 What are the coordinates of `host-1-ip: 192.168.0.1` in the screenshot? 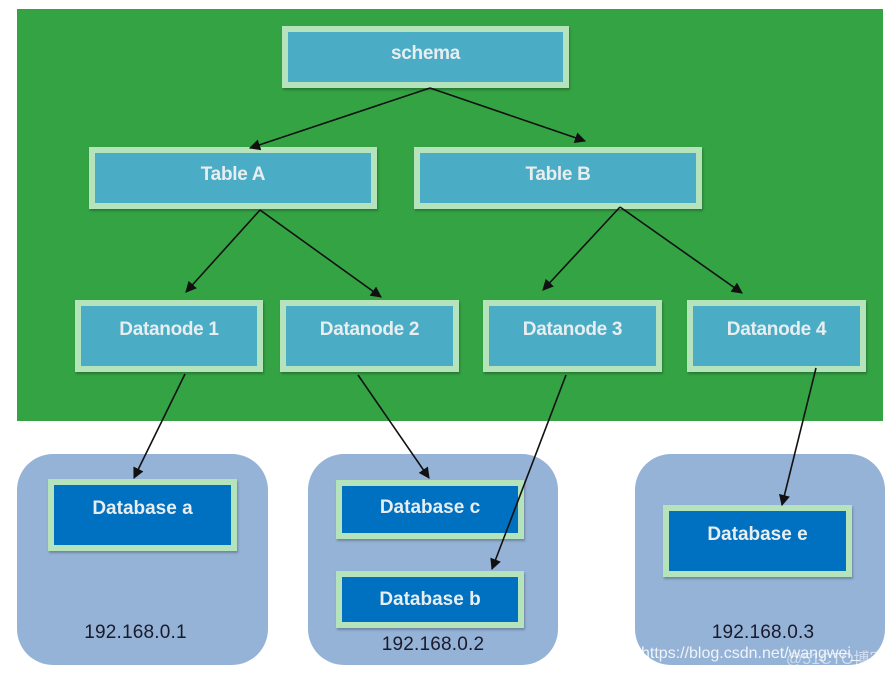 It's located at (135, 632).